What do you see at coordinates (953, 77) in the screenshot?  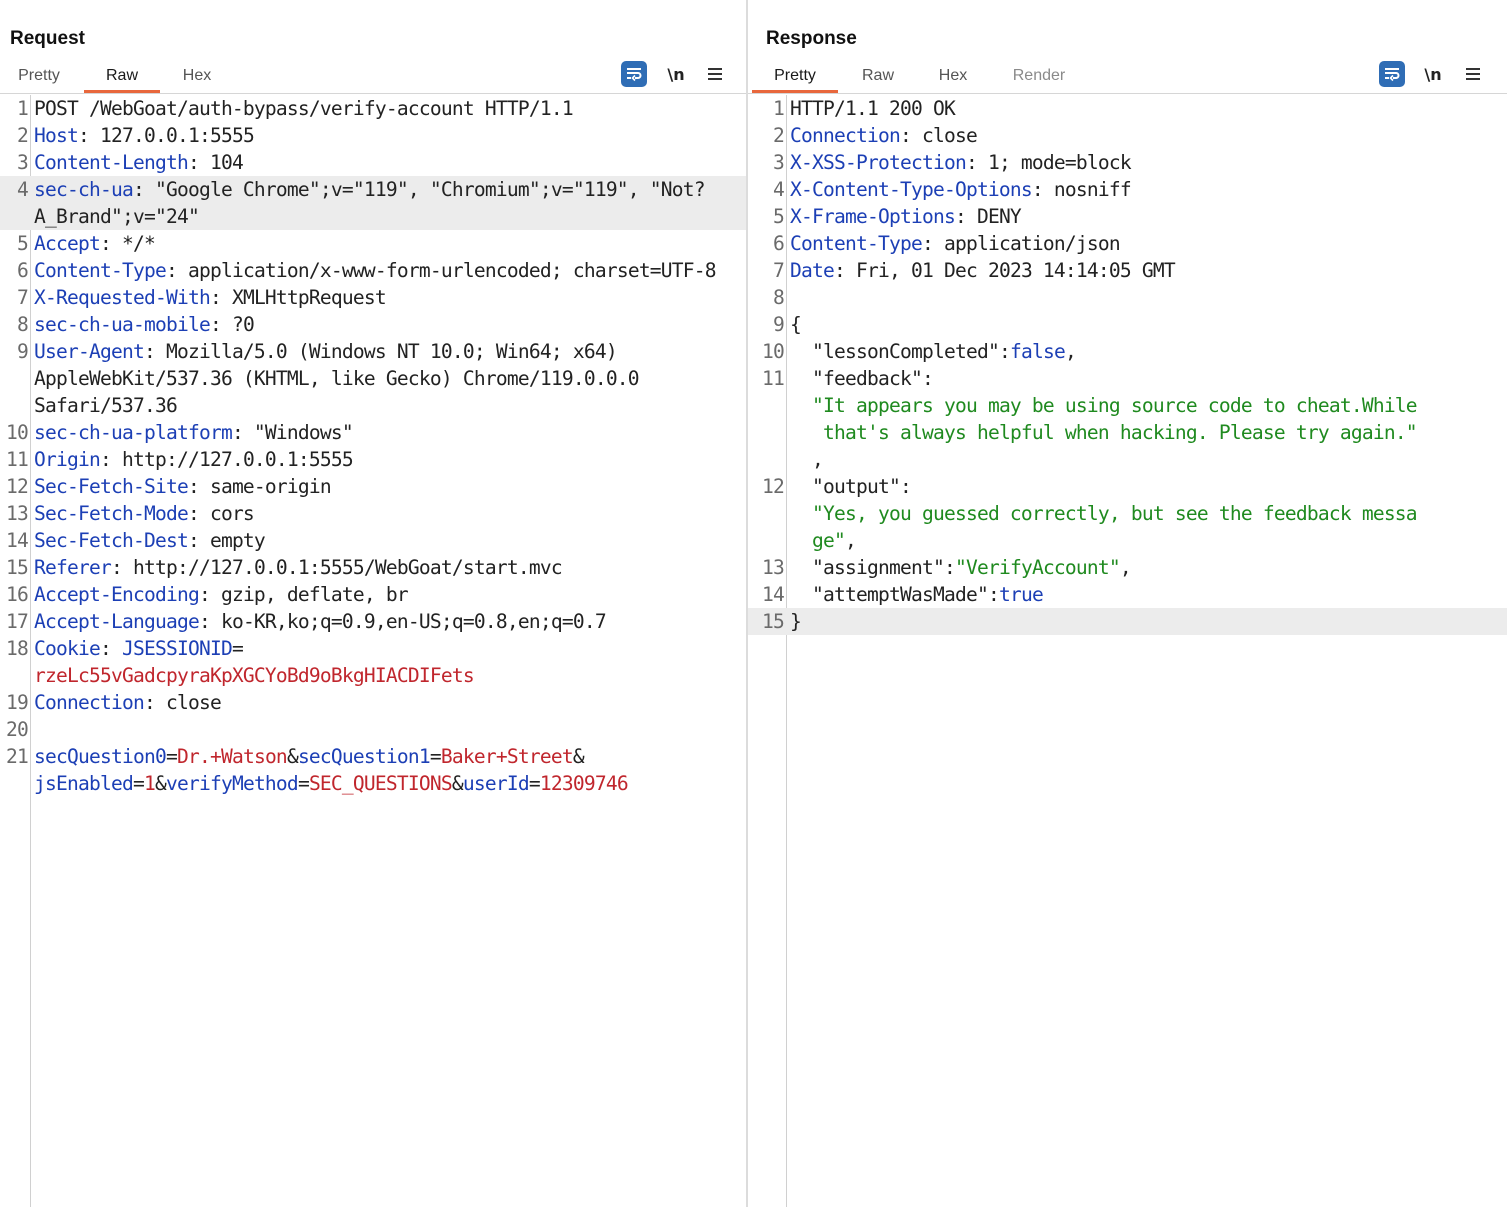 I see `tab-response-hex: Hex` at bounding box center [953, 77].